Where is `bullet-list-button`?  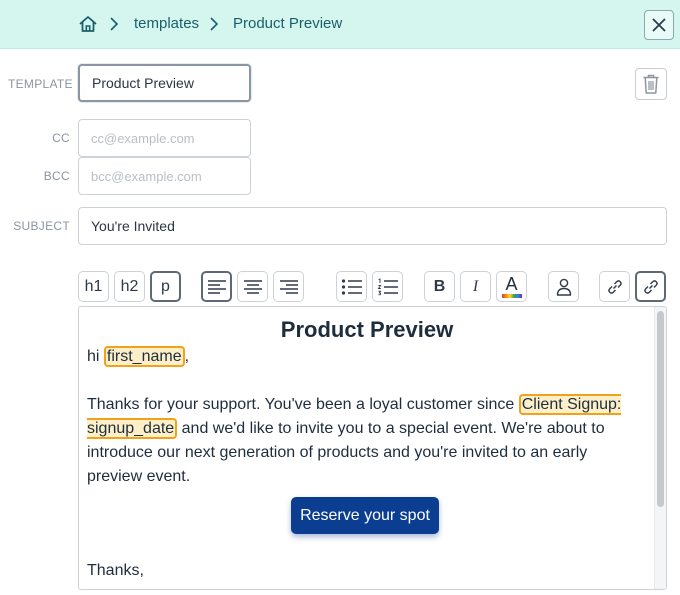
bullet-list-button is located at coordinates (351, 286).